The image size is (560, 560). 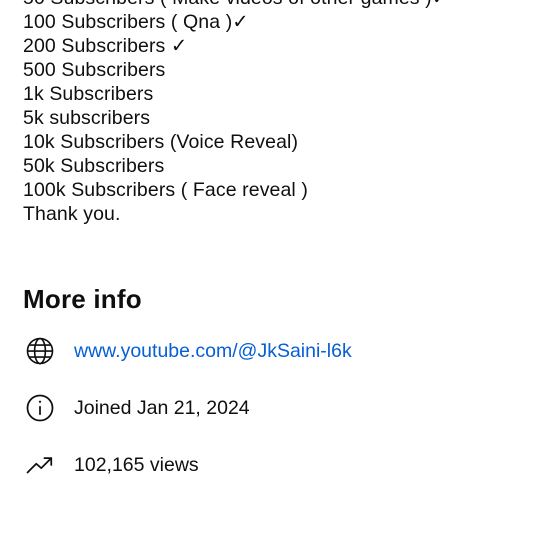 I want to click on channel-link-row: www.youtube.com/@JkSaini-l6k, so click(x=187, y=351).